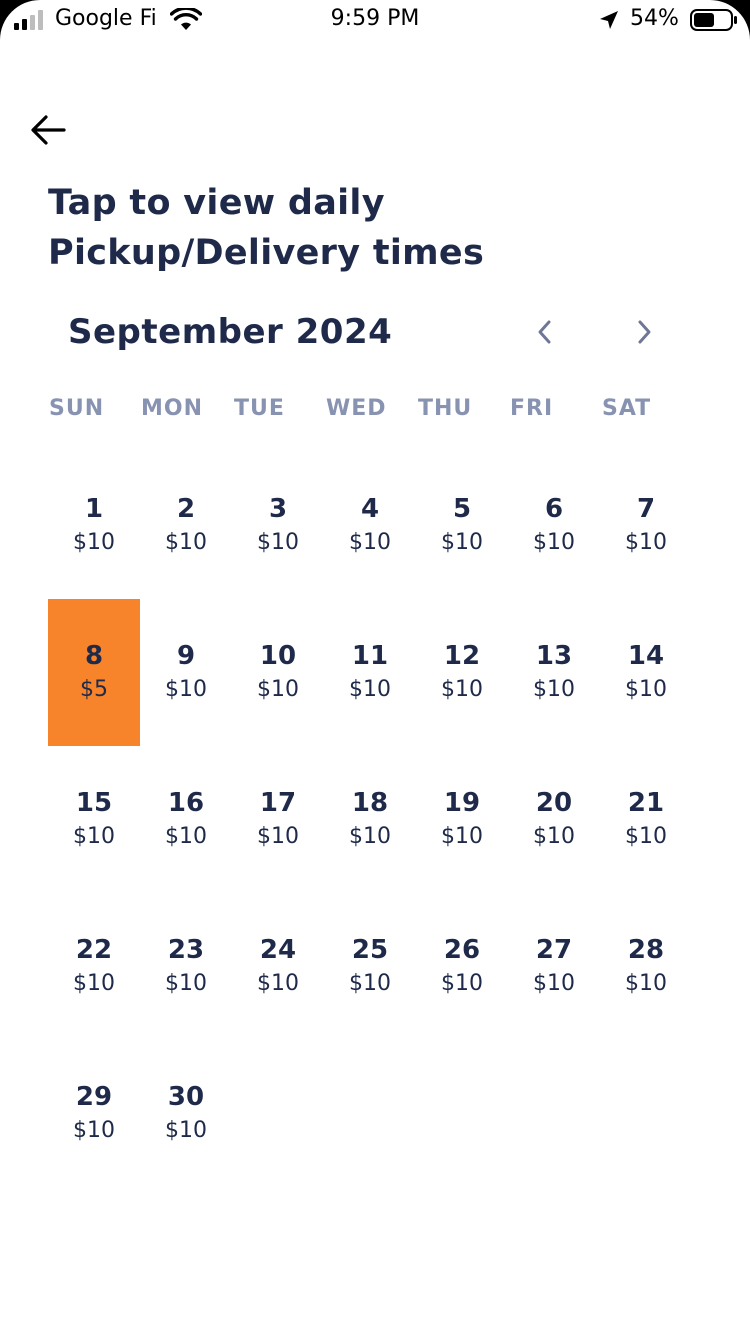  What do you see at coordinates (278, 802) in the screenshot?
I see `day-number: 17` at bounding box center [278, 802].